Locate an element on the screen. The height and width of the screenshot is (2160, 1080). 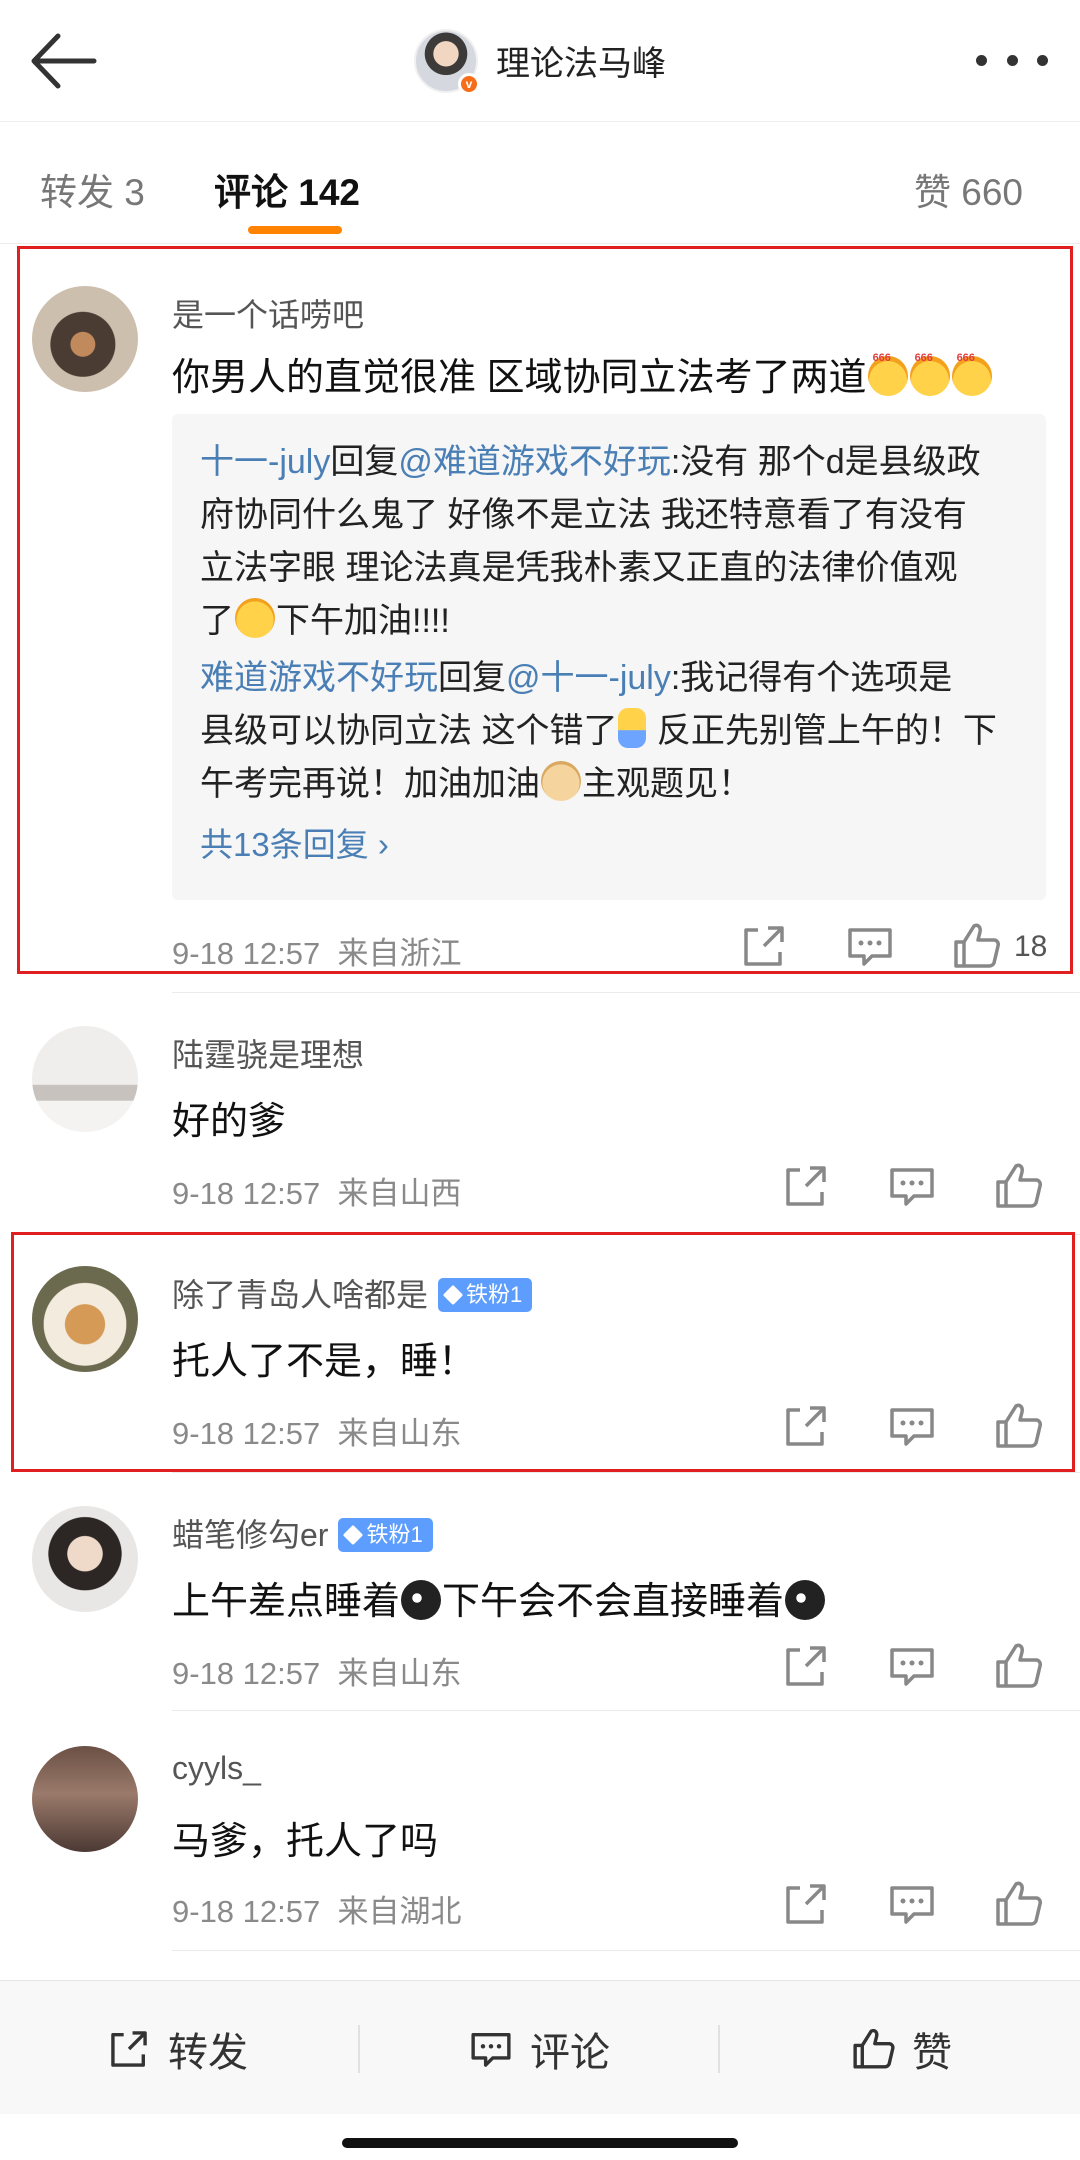
mention-link: @十一-july is located at coordinates (588, 678).